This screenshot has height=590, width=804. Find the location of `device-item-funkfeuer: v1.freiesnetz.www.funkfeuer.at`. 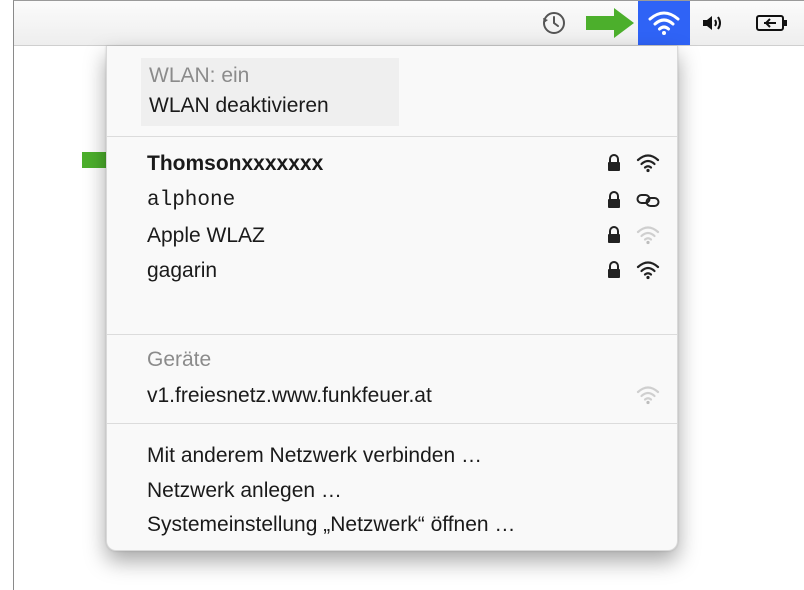

device-item-funkfeuer: v1.freiesnetz.www.funkfeuer.at is located at coordinates (392, 396).